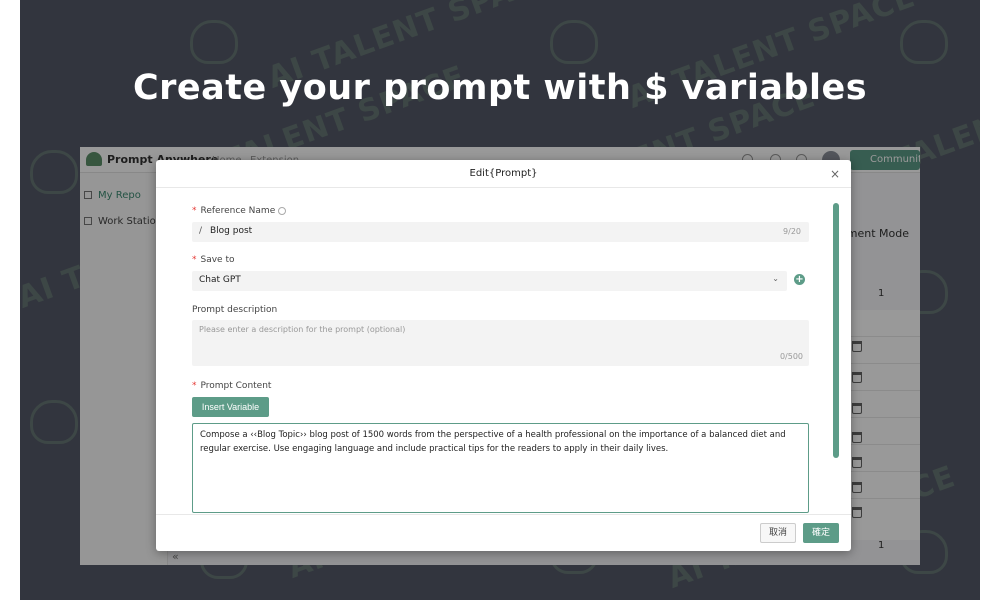 Image resolution: width=1000 pixels, height=600 pixels. Describe the element at coordinates (791, 356) in the screenshot. I see `description-count: 0/500` at that location.